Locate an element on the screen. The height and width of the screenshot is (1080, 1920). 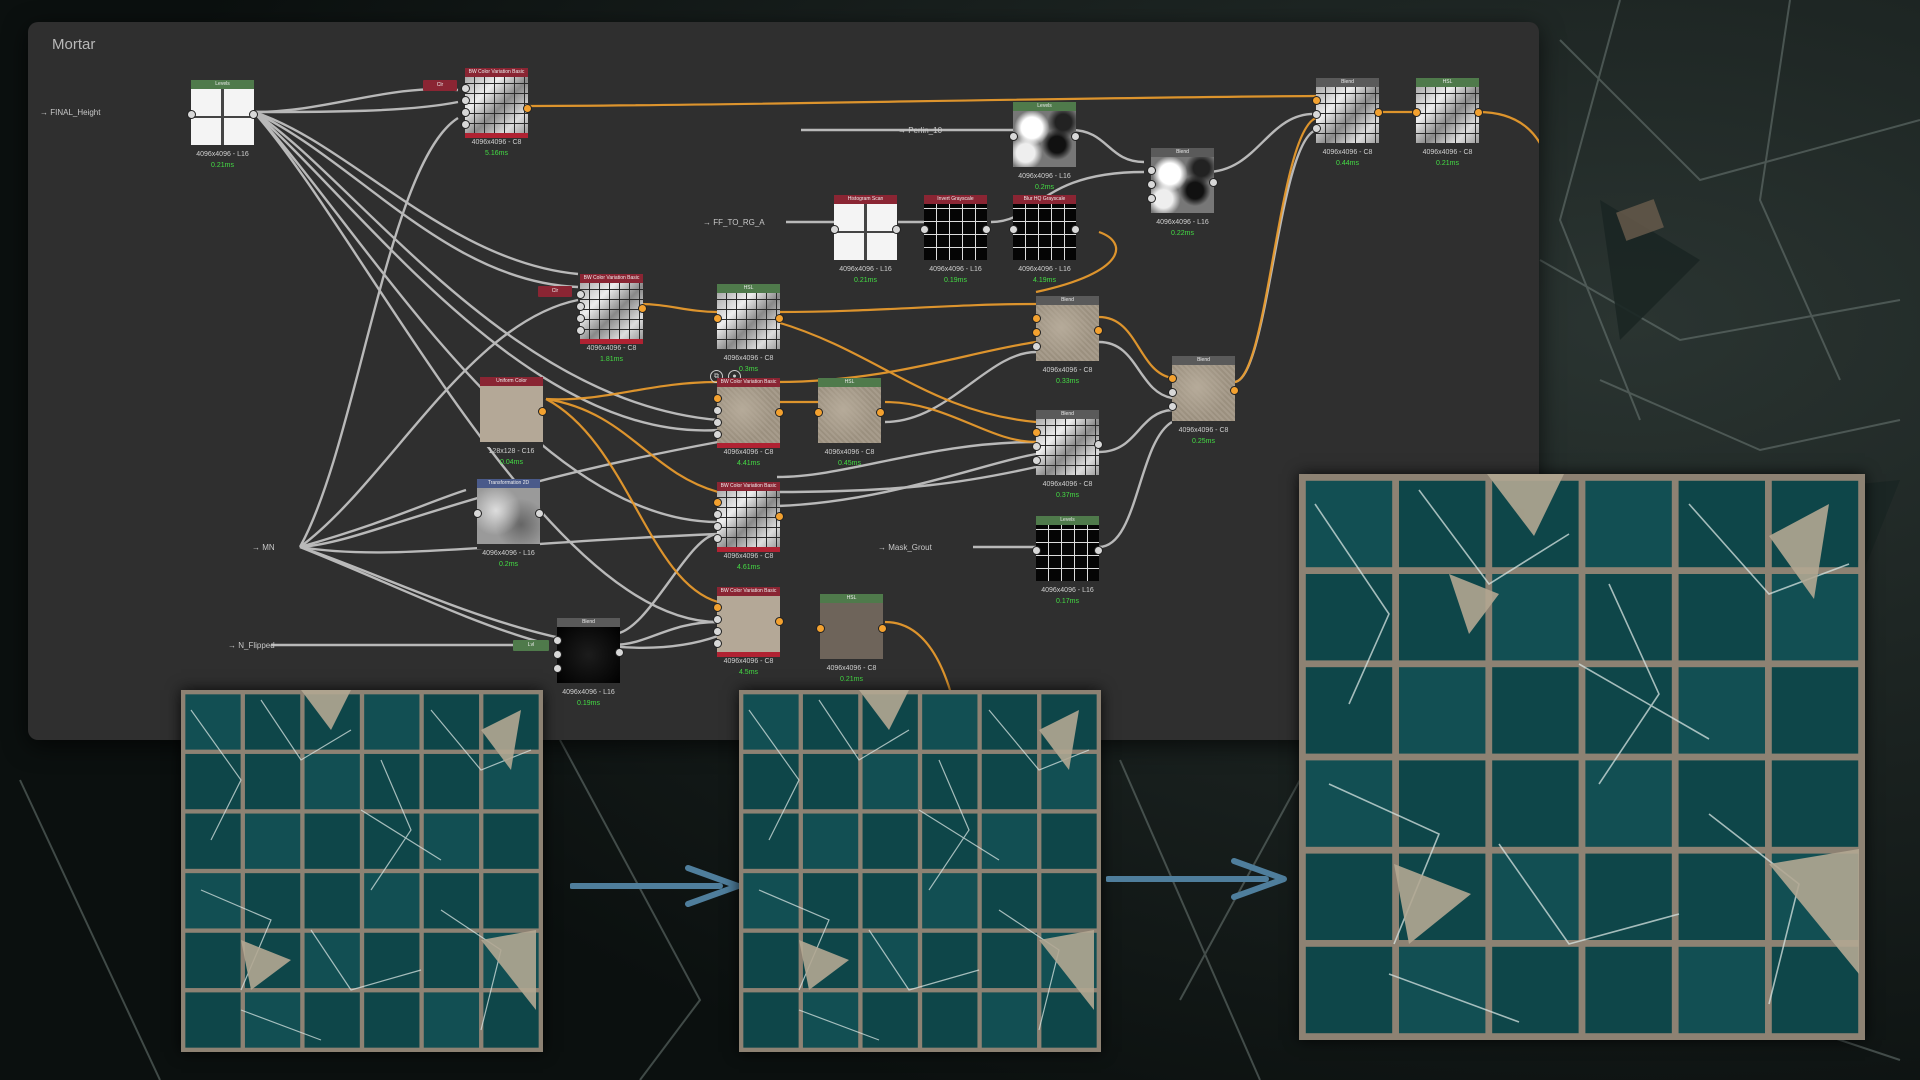
node-blur-hq-grayscale: Blur HQ Grayscale 4096x4096 - L16 4.19ms is located at coordinates (1044, 239).